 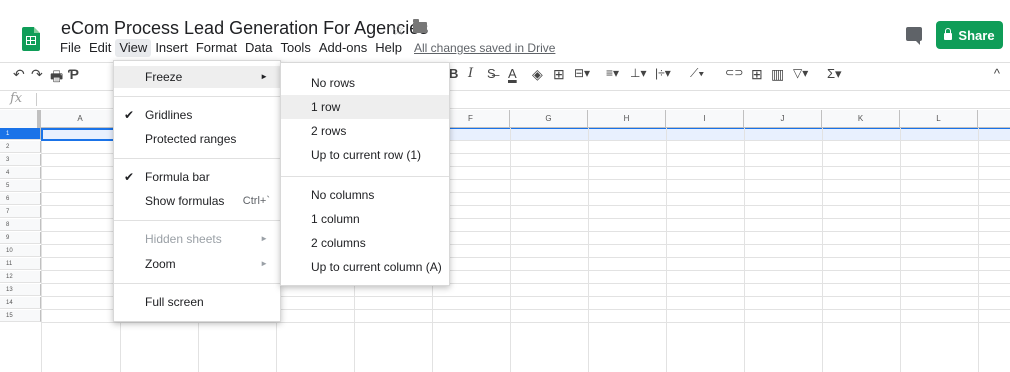 I want to click on strikethrough-icon: S̶, so click(x=491, y=73).